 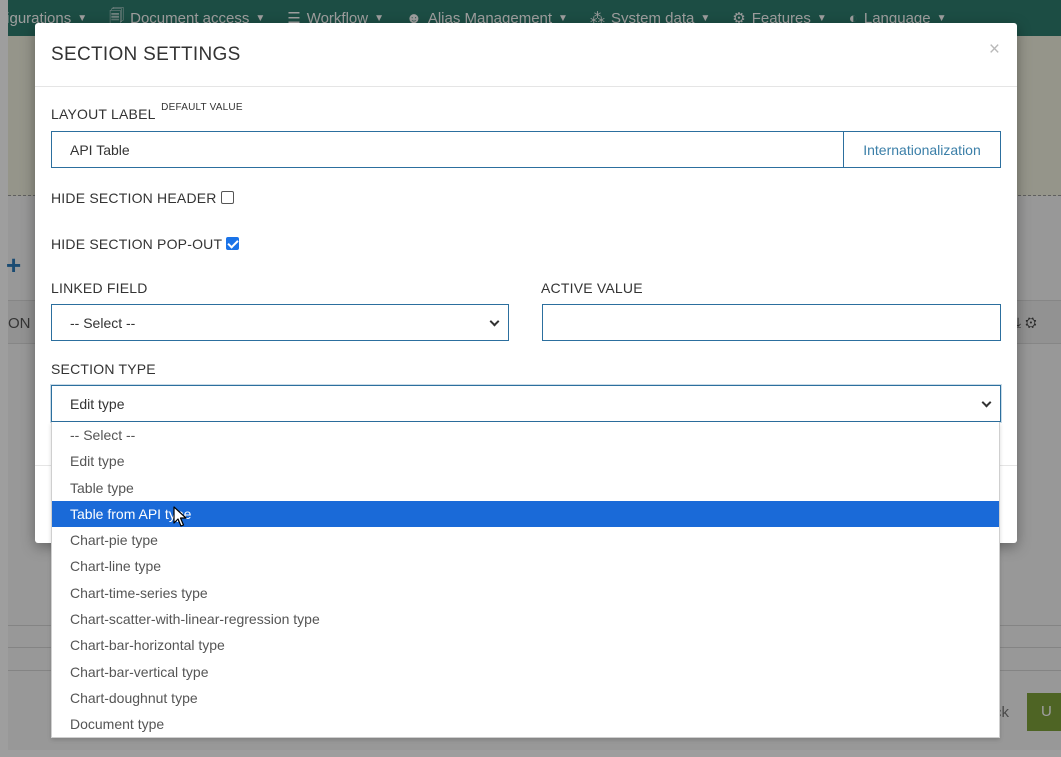 I want to click on section-type-option: -- Select --, so click(x=525, y=435).